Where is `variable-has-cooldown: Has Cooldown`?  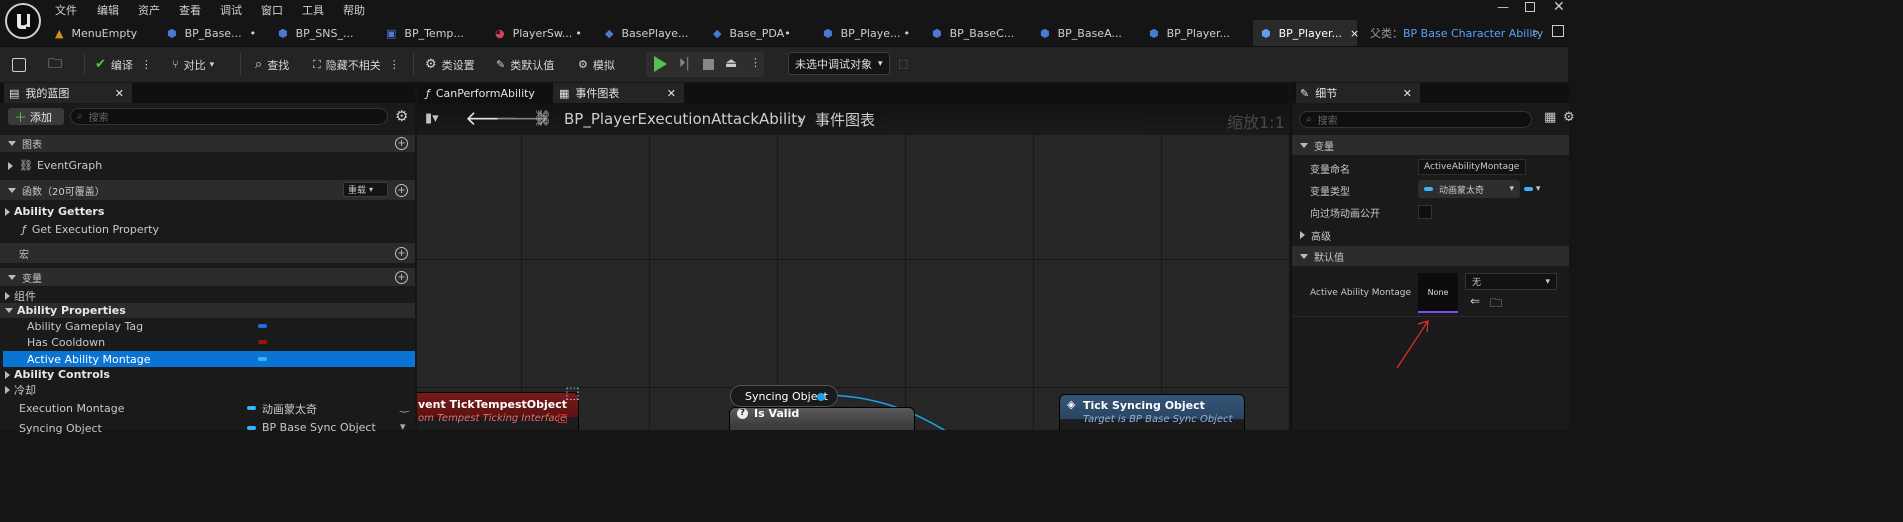
variable-has-cooldown: Has Cooldown is located at coordinates (207, 342).